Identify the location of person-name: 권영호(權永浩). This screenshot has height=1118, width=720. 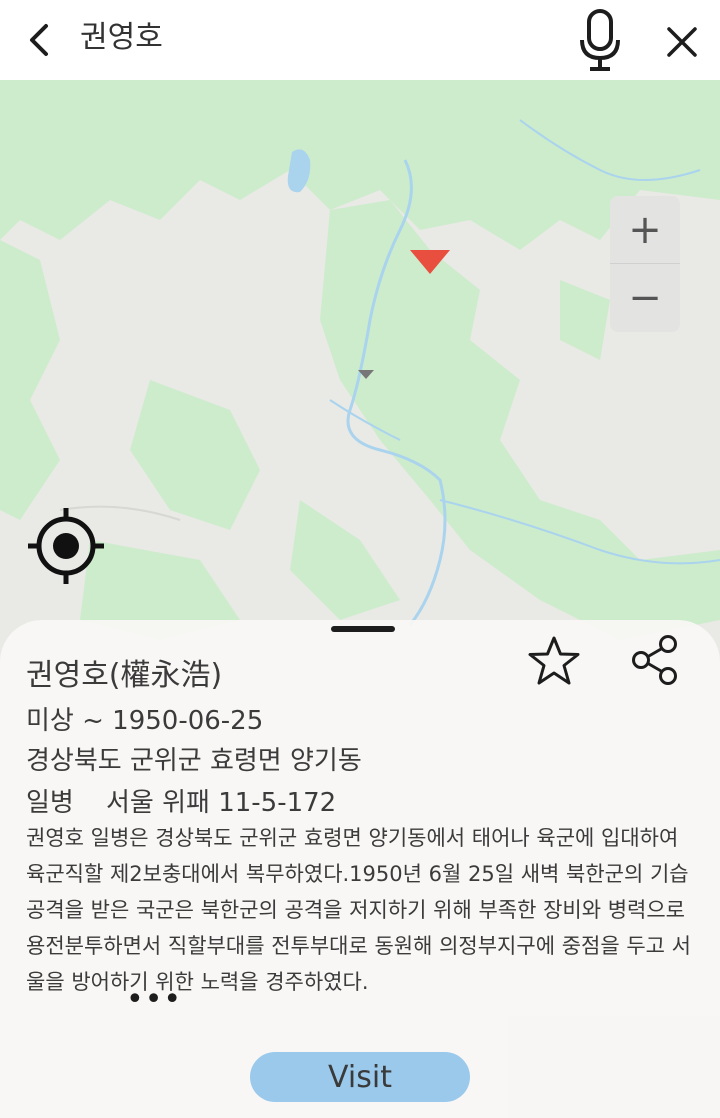
(124, 675).